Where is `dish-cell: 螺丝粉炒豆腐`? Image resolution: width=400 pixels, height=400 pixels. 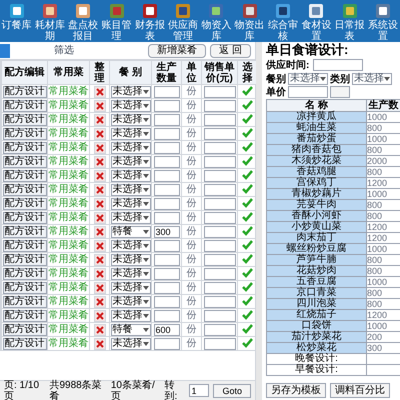 dish-cell: 螺丝粉炒豆腐 is located at coordinates (316, 249).